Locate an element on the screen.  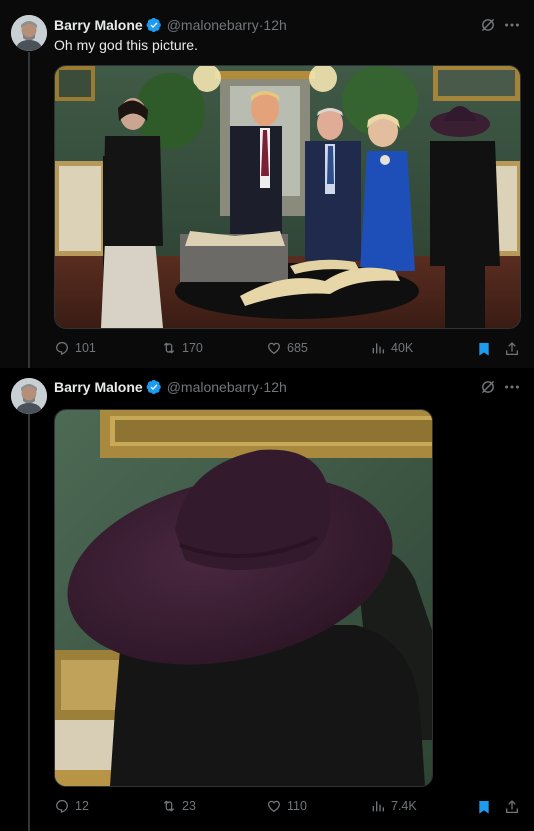
views-button: 40K is located at coordinates (391, 348).